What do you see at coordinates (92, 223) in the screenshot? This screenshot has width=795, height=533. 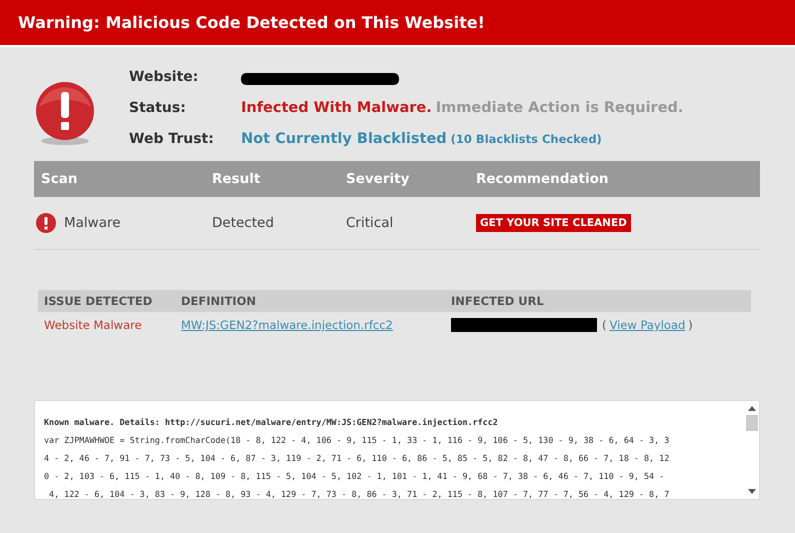 I see `table-cell: Malware` at bounding box center [92, 223].